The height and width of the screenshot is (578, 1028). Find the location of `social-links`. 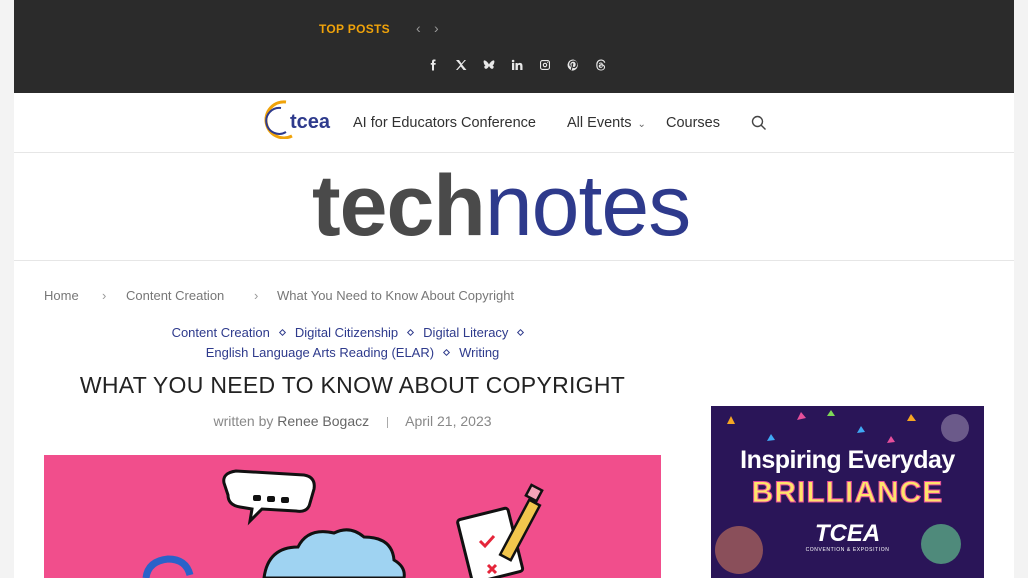

social-links is located at coordinates (517, 65).